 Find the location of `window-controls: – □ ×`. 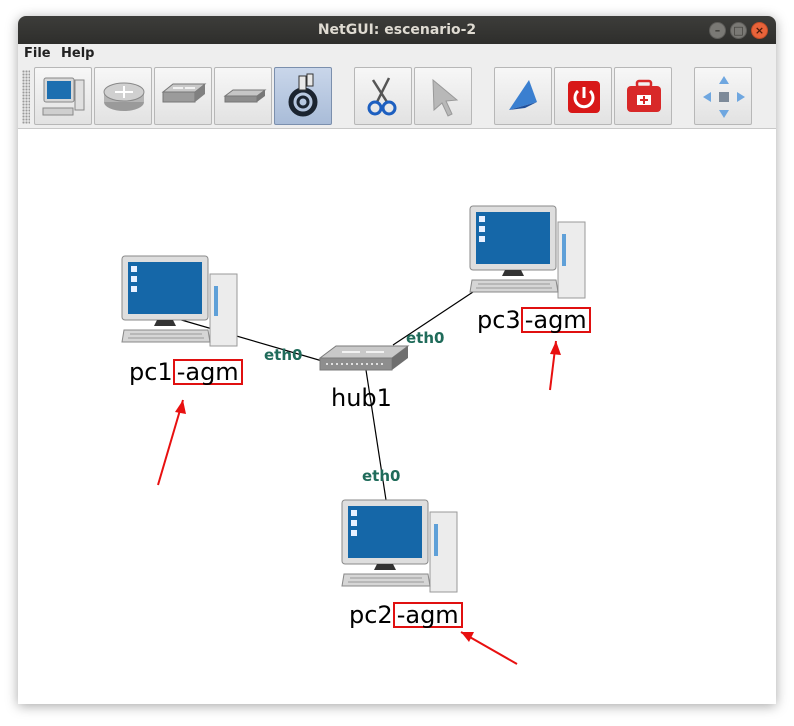

window-controls: – □ × is located at coordinates (738, 30).